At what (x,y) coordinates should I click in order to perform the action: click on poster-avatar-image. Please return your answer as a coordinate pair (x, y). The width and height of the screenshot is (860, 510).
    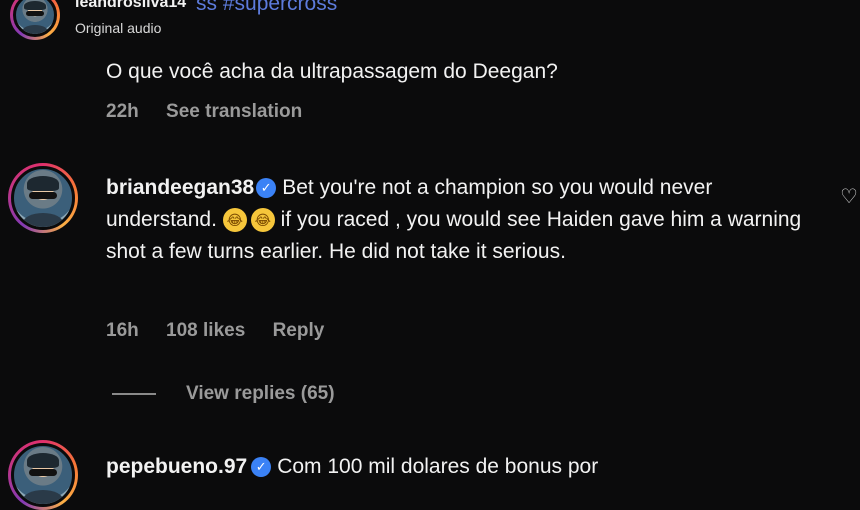
    Looking at the image, I should click on (35, 18).